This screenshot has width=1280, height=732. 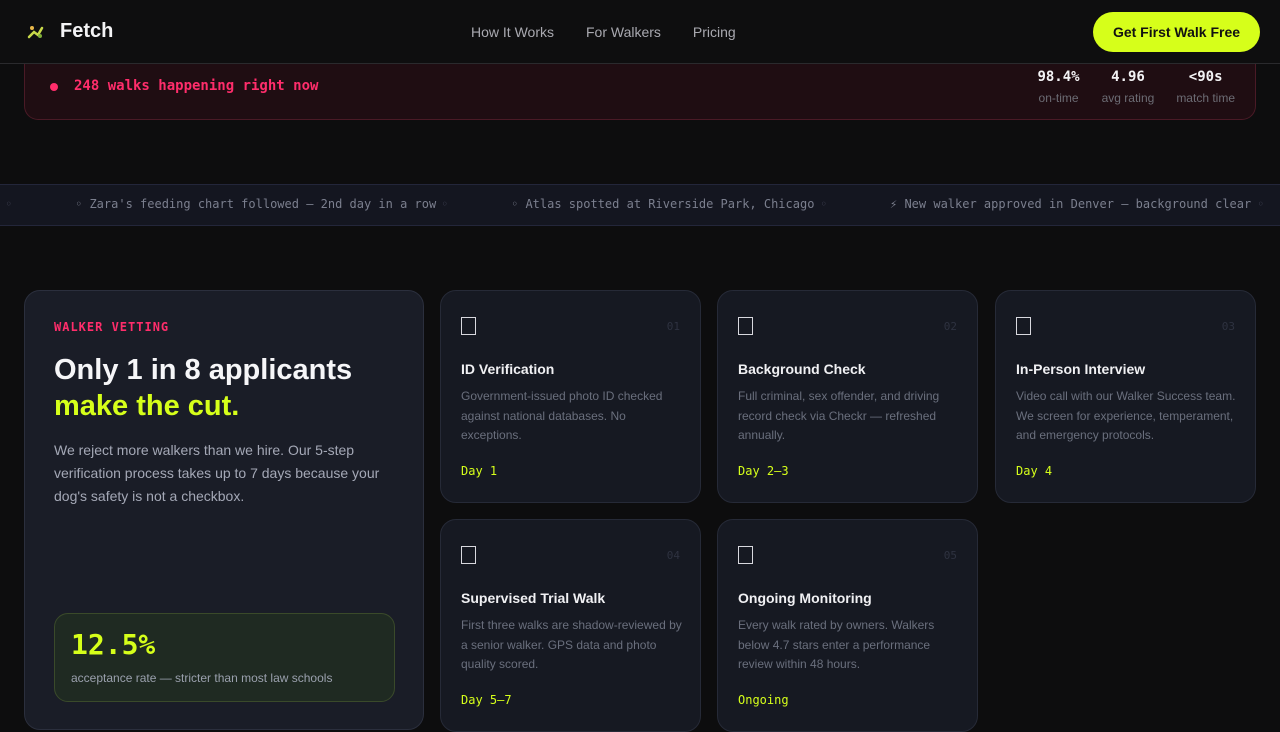 I want to click on step-title: In-Person Interview, so click(x=1081, y=369).